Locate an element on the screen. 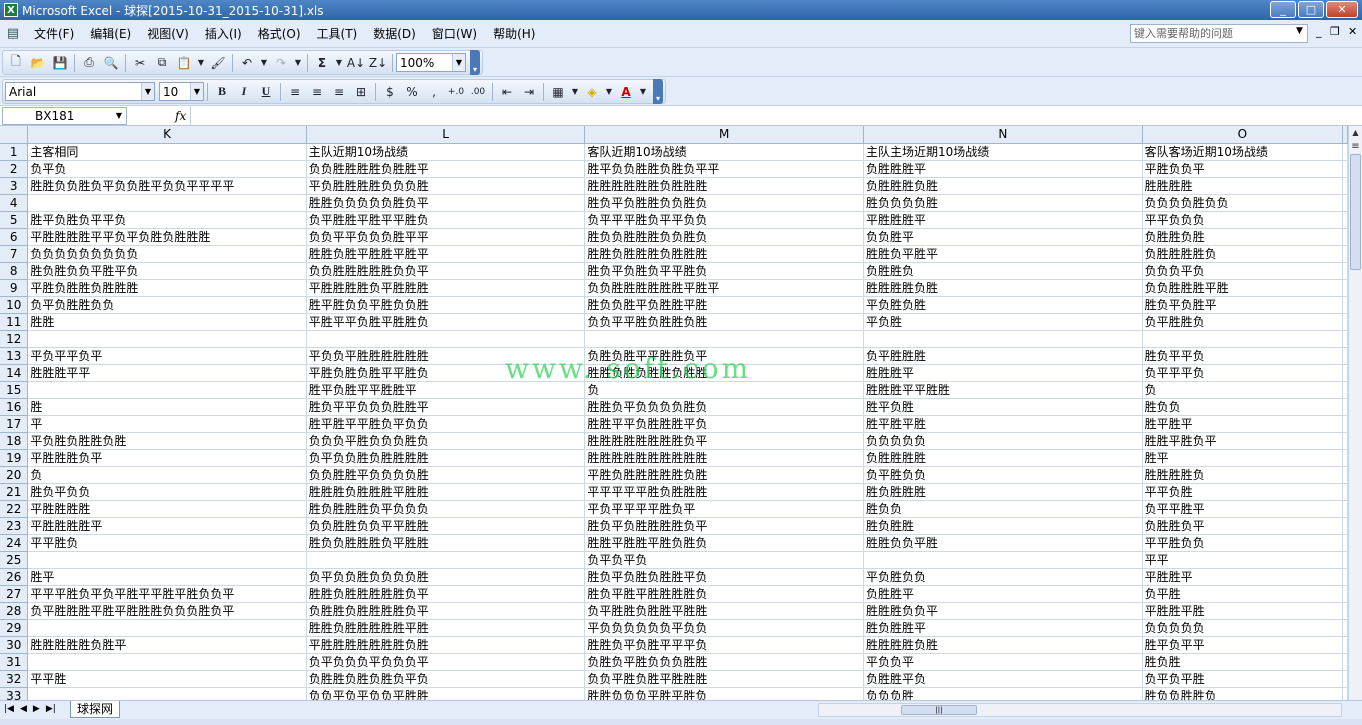 Image resolution: width=1362 pixels, height=725 pixels. cell: 负负平负平负负平胜胜 is located at coordinates (446, 693).